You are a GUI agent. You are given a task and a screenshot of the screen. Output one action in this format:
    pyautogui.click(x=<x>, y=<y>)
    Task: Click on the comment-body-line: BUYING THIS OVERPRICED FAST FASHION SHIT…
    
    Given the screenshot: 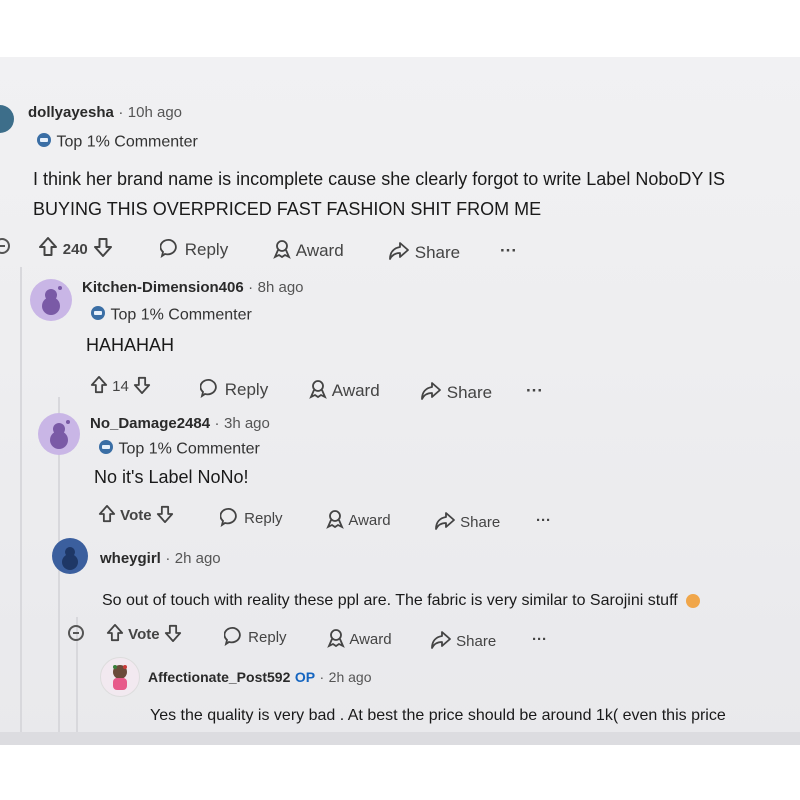 What is the action you would take?
    pyautogui.click(x=287, y=209)
    